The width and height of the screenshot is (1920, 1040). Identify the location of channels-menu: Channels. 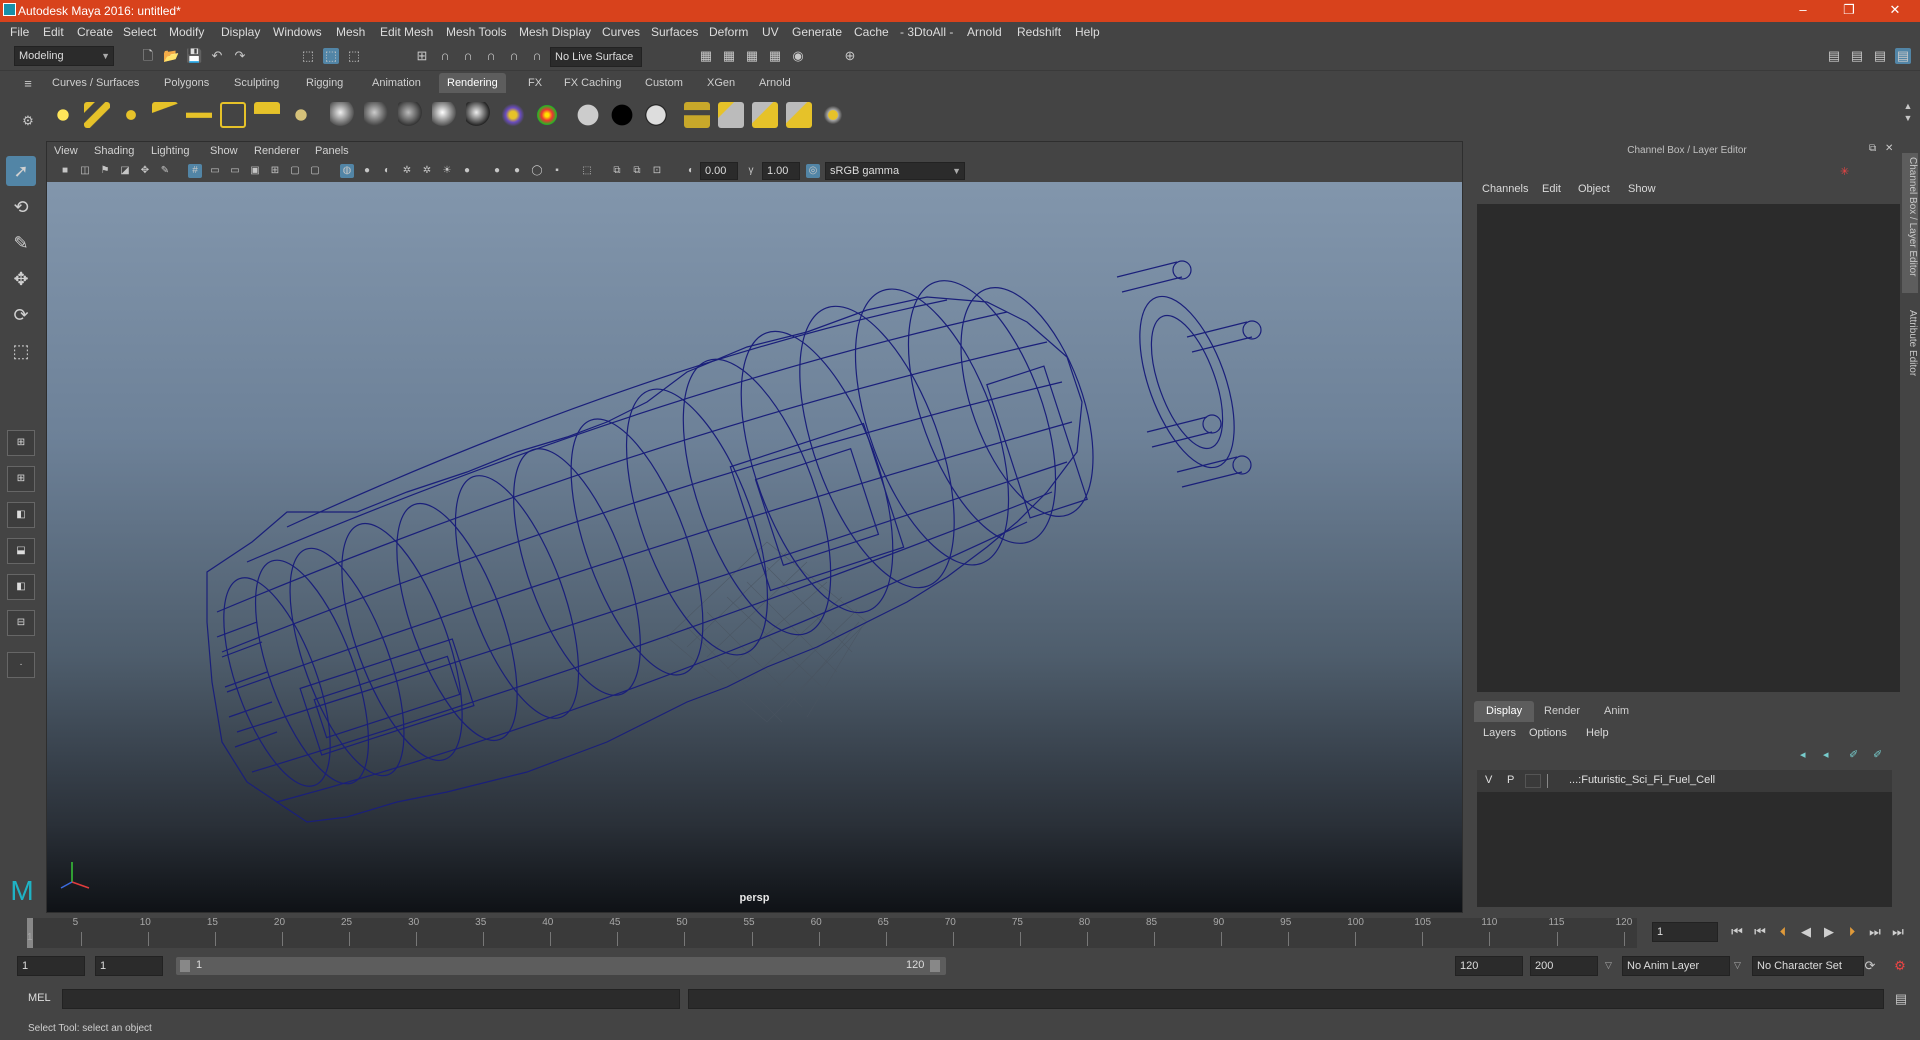
(1505, 189).